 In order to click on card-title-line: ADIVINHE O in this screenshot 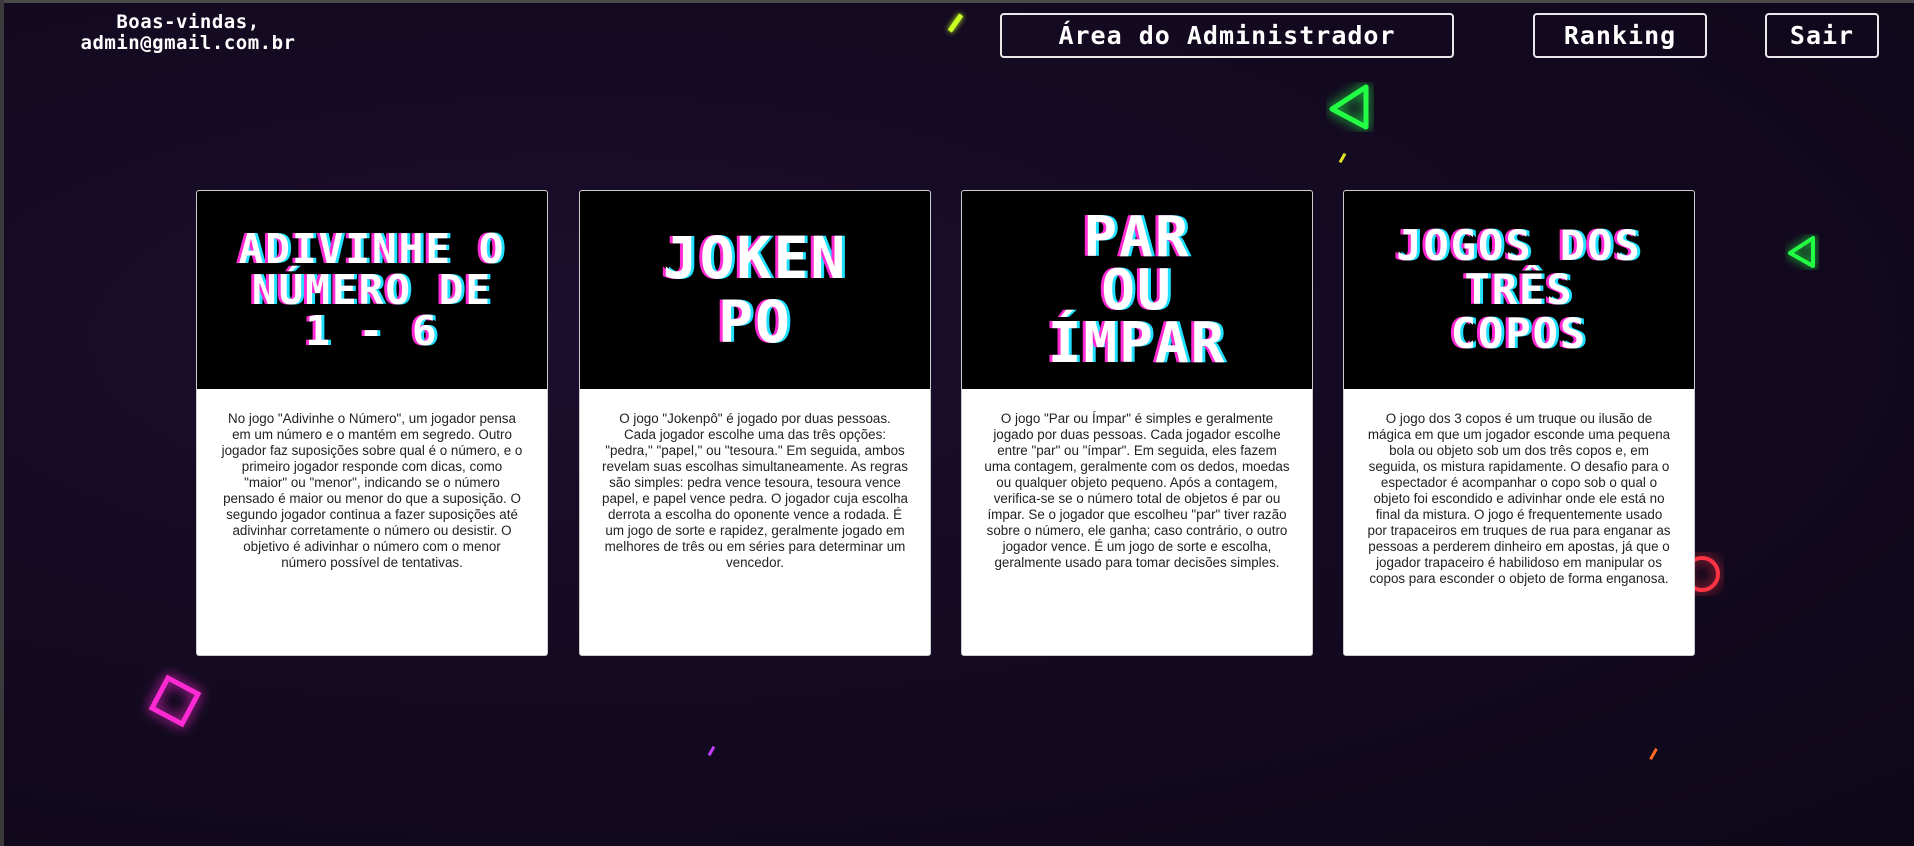, I will do `click(372, 248)`.